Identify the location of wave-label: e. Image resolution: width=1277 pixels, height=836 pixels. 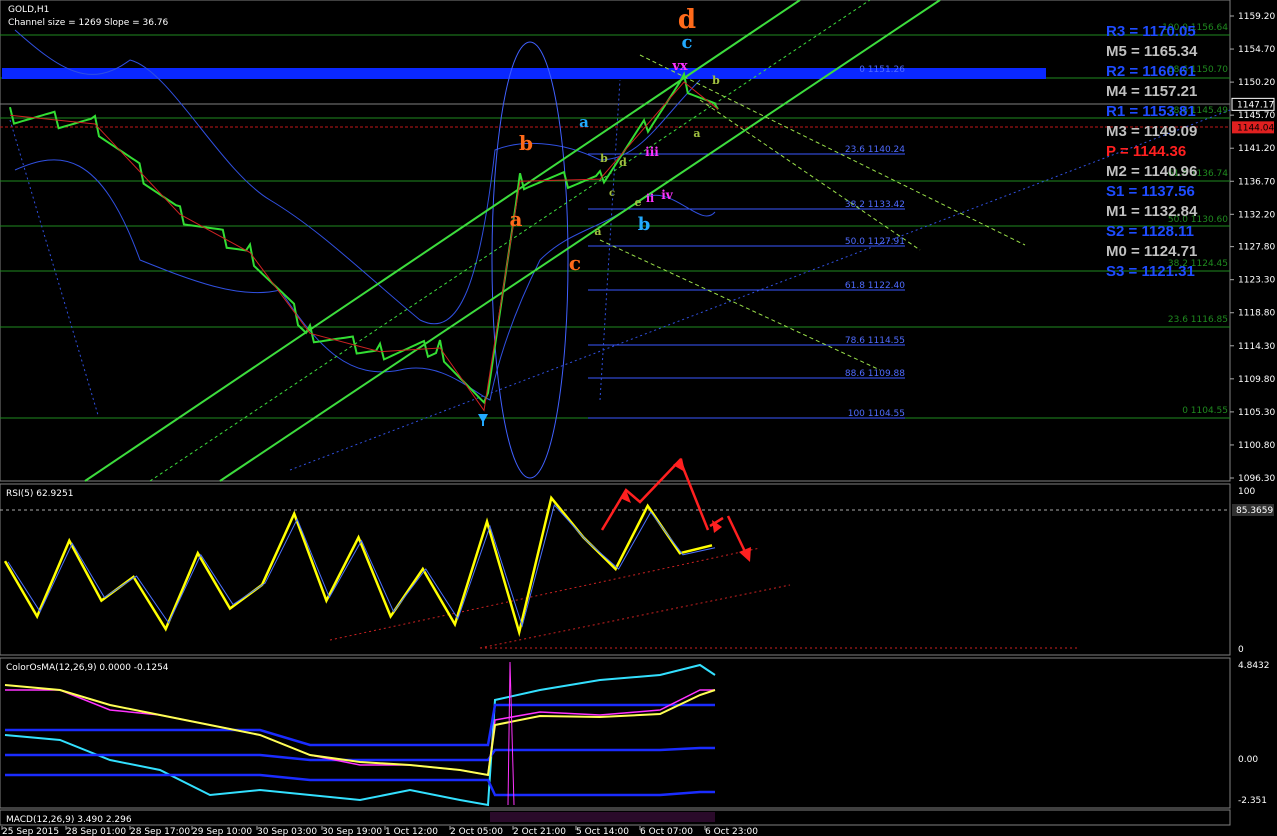
(638, 202).